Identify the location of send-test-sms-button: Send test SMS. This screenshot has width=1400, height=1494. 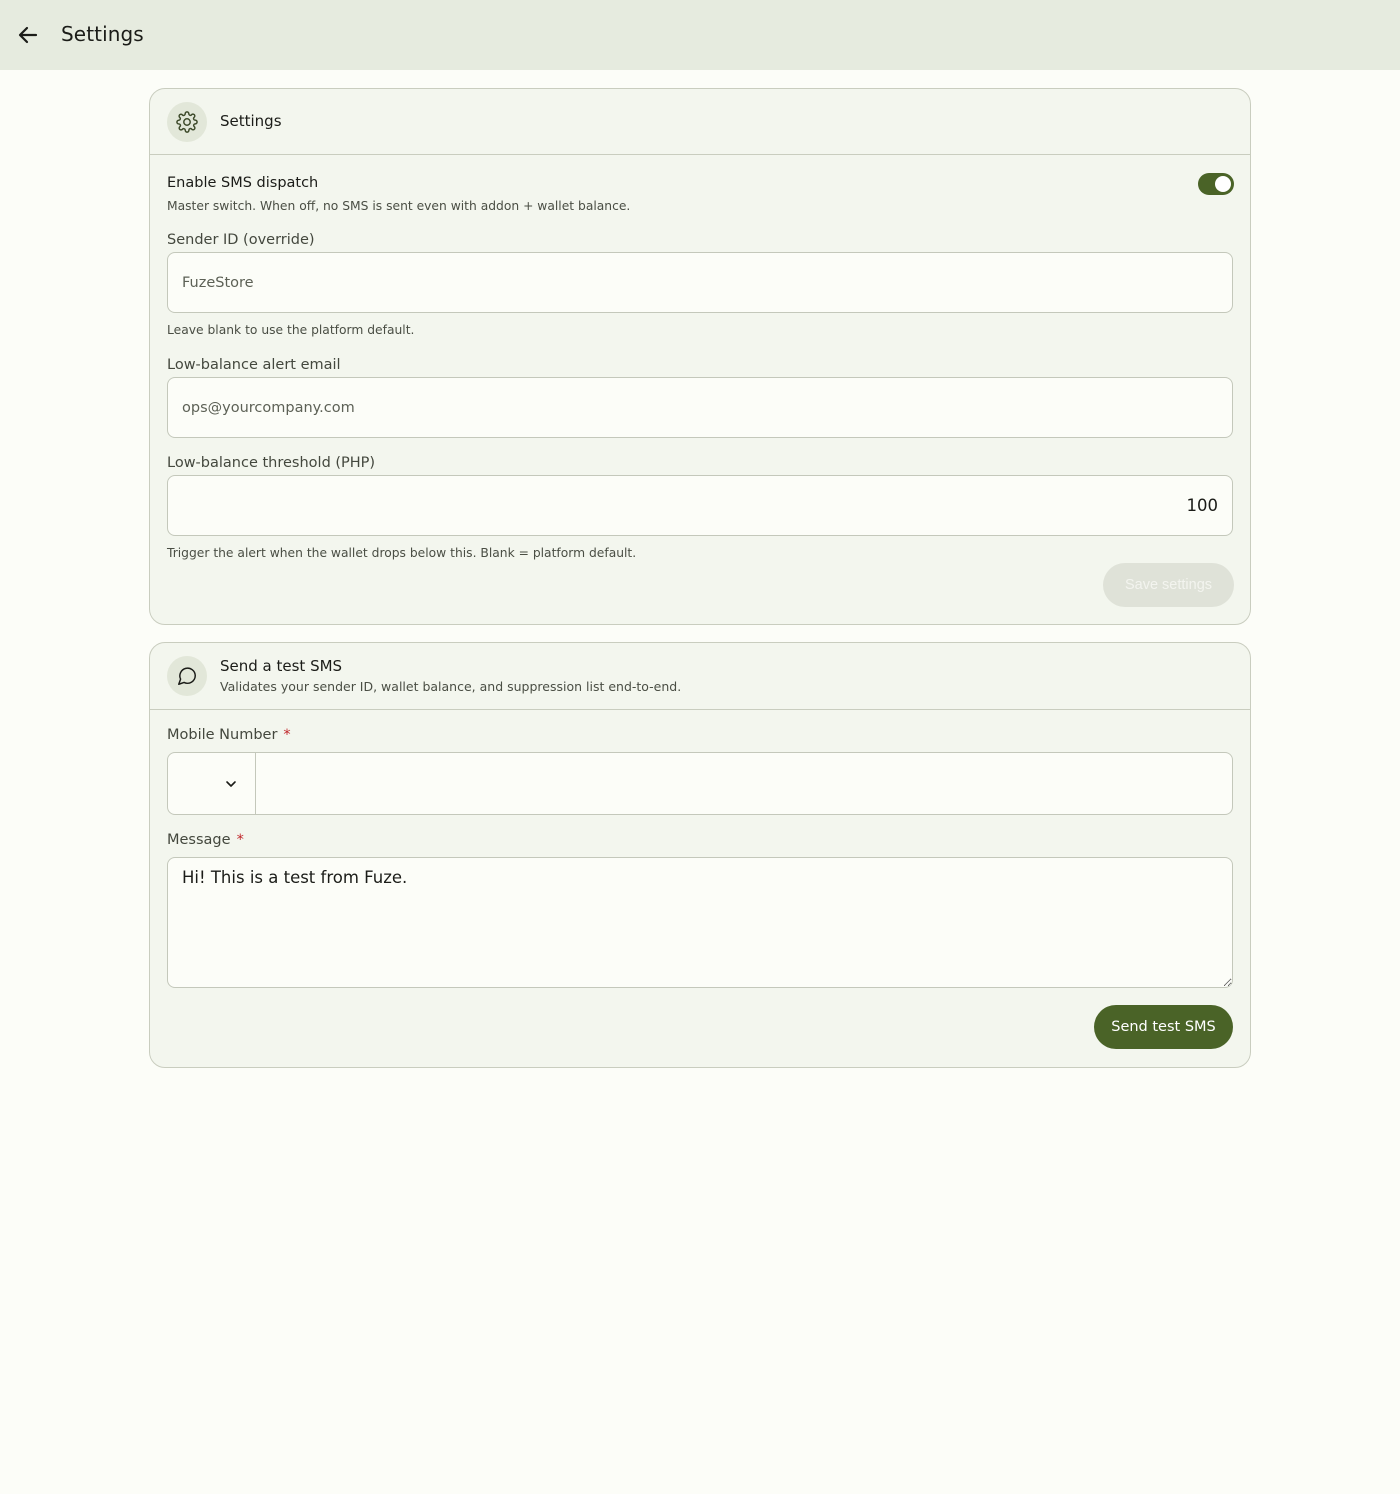
(1163, 1027).